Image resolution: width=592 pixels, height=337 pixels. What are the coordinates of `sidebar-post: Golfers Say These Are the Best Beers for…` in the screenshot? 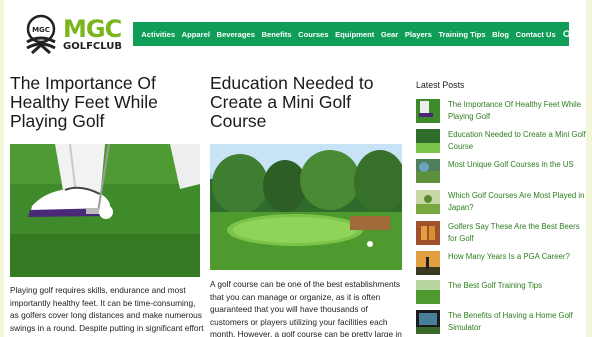 It's located at (502, 233).